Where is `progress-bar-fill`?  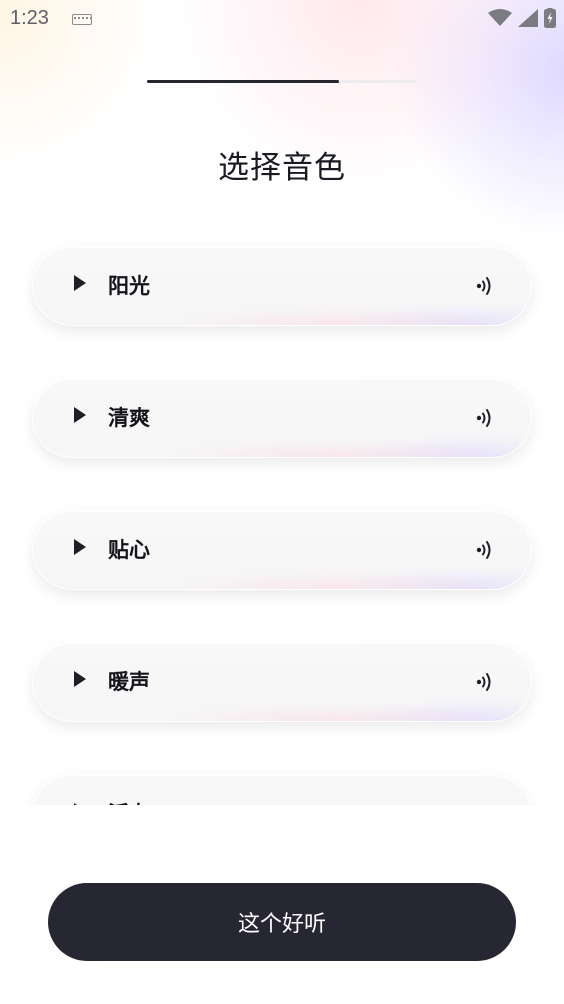 progress-bar-fill is located at coordinates (243, 81).